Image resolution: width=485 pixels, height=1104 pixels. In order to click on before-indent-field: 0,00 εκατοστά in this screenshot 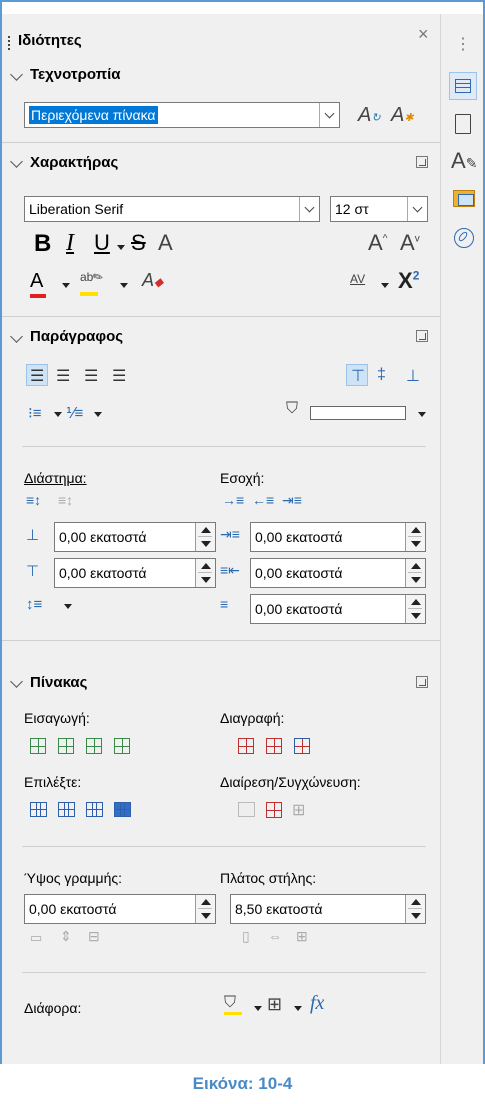, I will do `click(338, 537)`.